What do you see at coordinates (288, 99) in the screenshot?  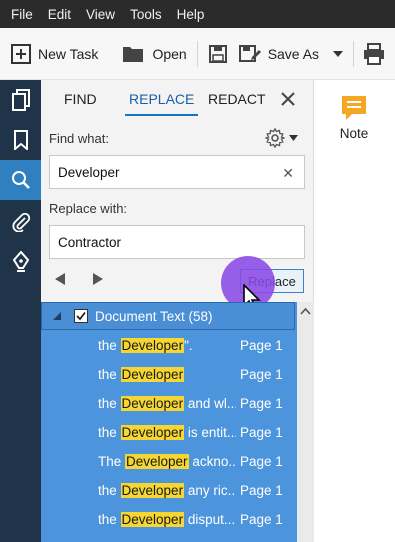 I see `close-panel-icon` at bounding box center [288, 99].